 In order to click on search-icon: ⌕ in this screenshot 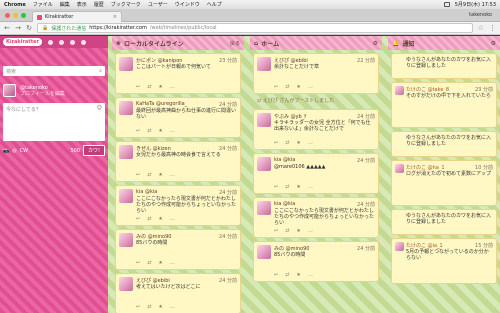, I will do `click(100, 71)`.